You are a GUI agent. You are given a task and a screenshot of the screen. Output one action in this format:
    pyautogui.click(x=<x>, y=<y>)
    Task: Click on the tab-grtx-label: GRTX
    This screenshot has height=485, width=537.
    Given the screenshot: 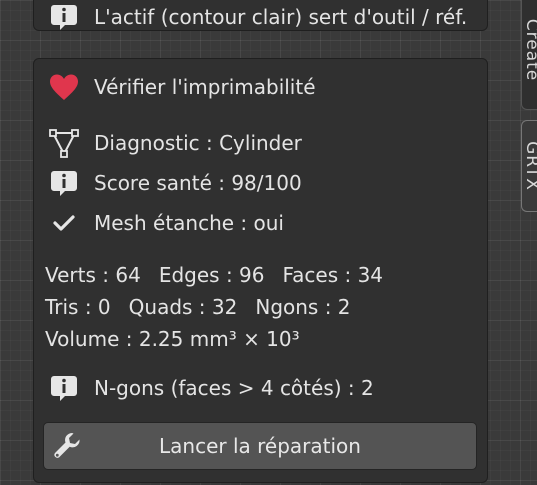 What is the action you would take?
    pyautogui.click(x=529, y=166)
    